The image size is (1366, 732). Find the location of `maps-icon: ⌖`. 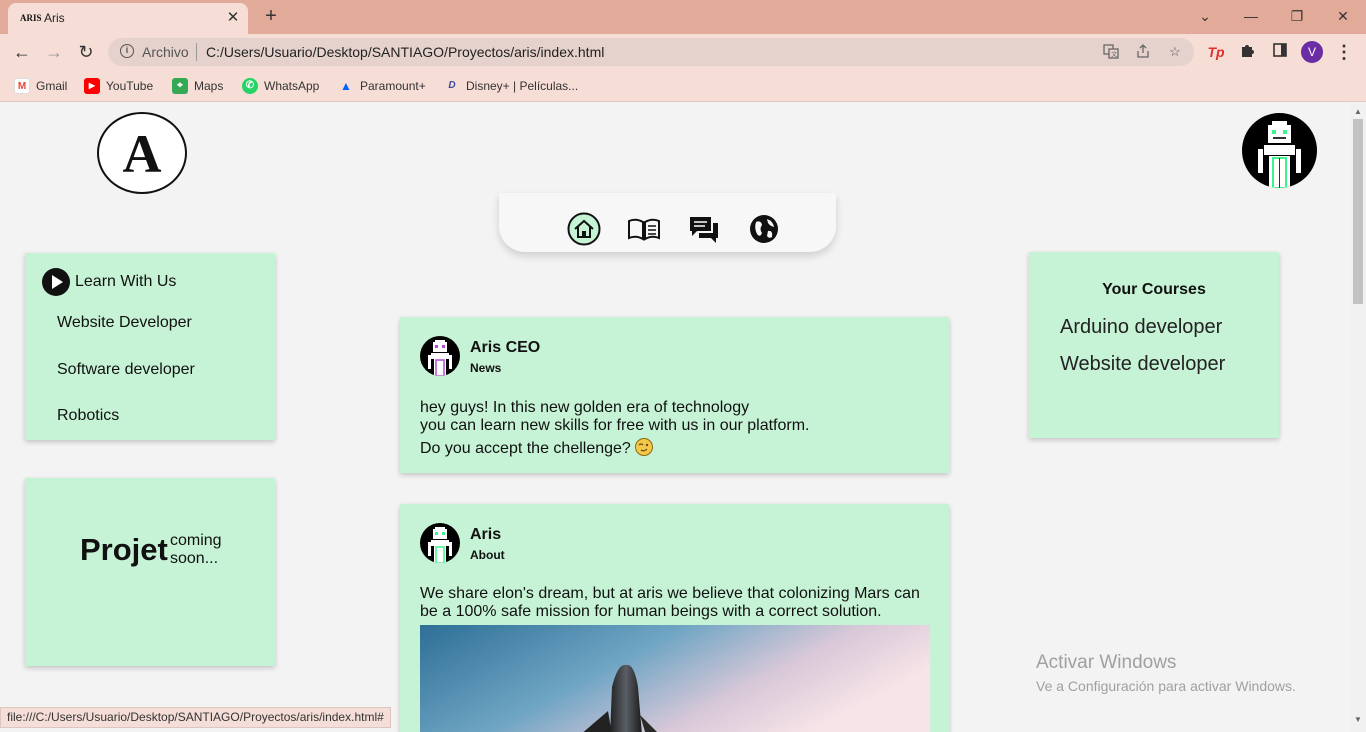

maps-icon: ⌖ is located at coordinates (180, 86).